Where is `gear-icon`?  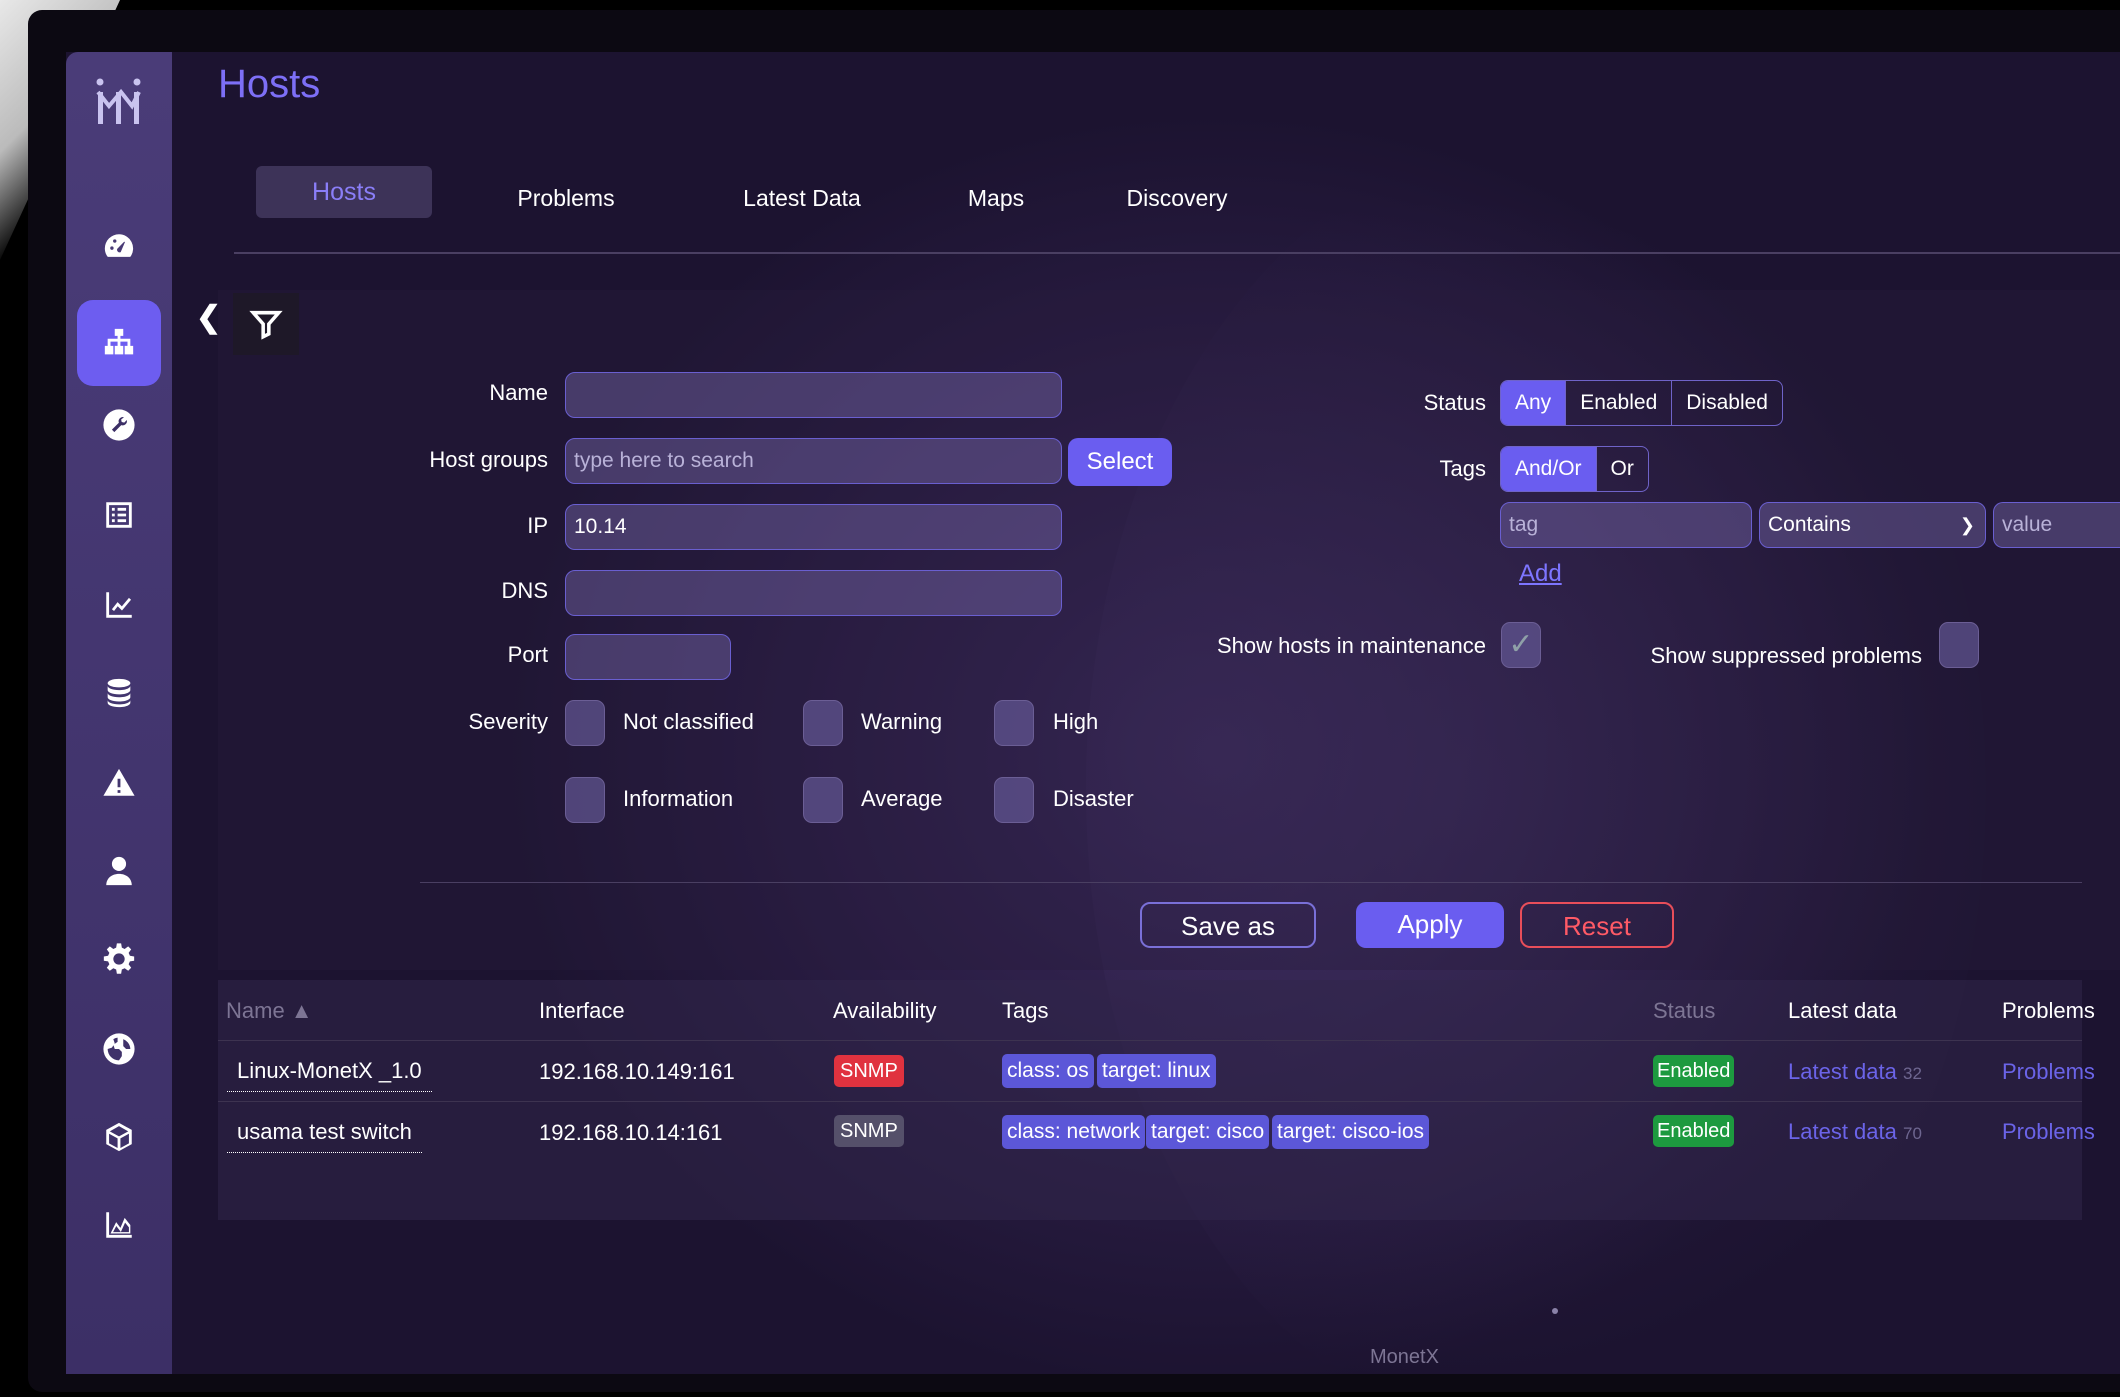 gear-icon is located at coordinates (119, 959).